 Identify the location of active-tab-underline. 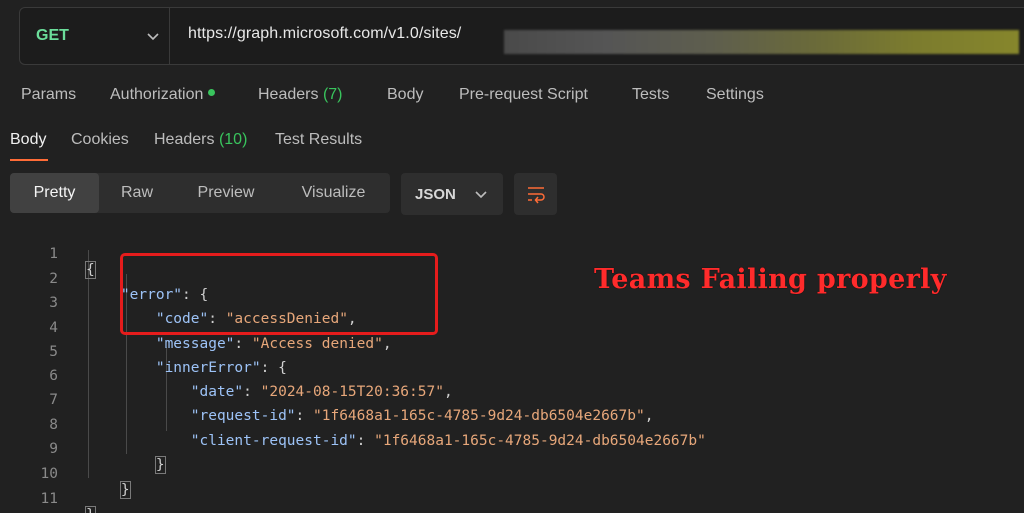
(29, 160).